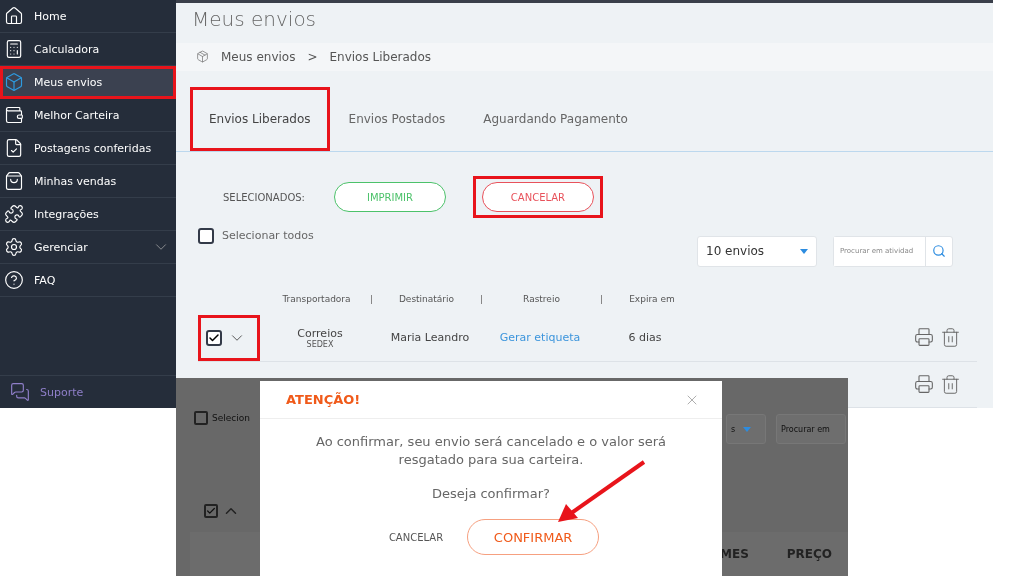 The height and width of the screenshot is (576, 1024). I want to click on breadcrumb-link: Meus envios, so click(258, 56).